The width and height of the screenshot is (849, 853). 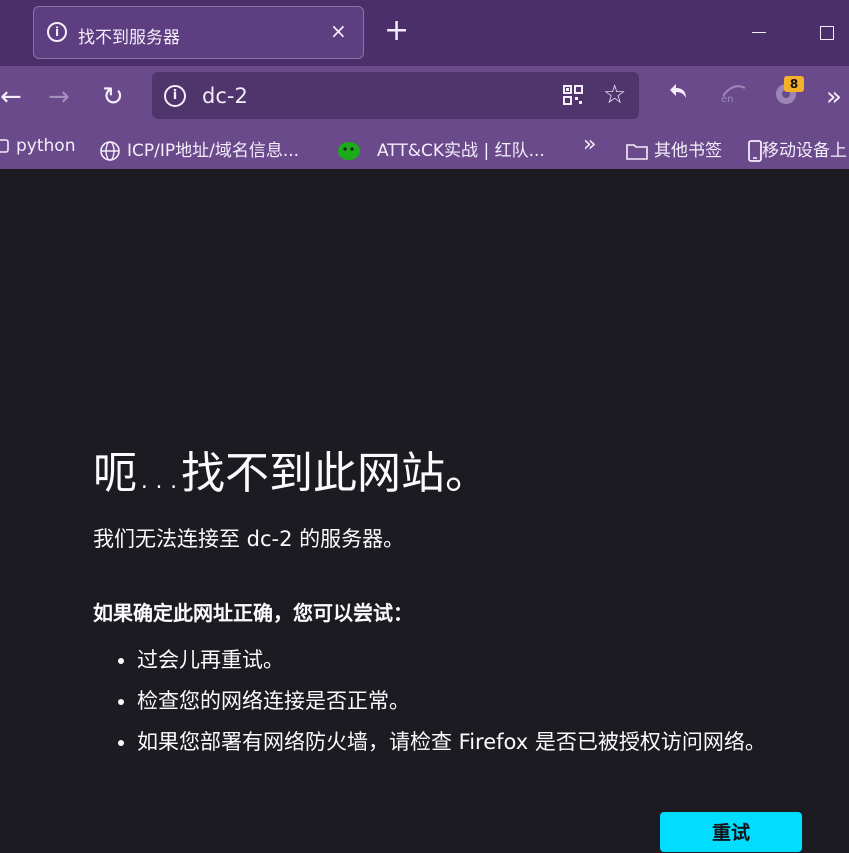 I want to click on tab-strip: i 找不到服务器 × +, so click(x=424, y=33).